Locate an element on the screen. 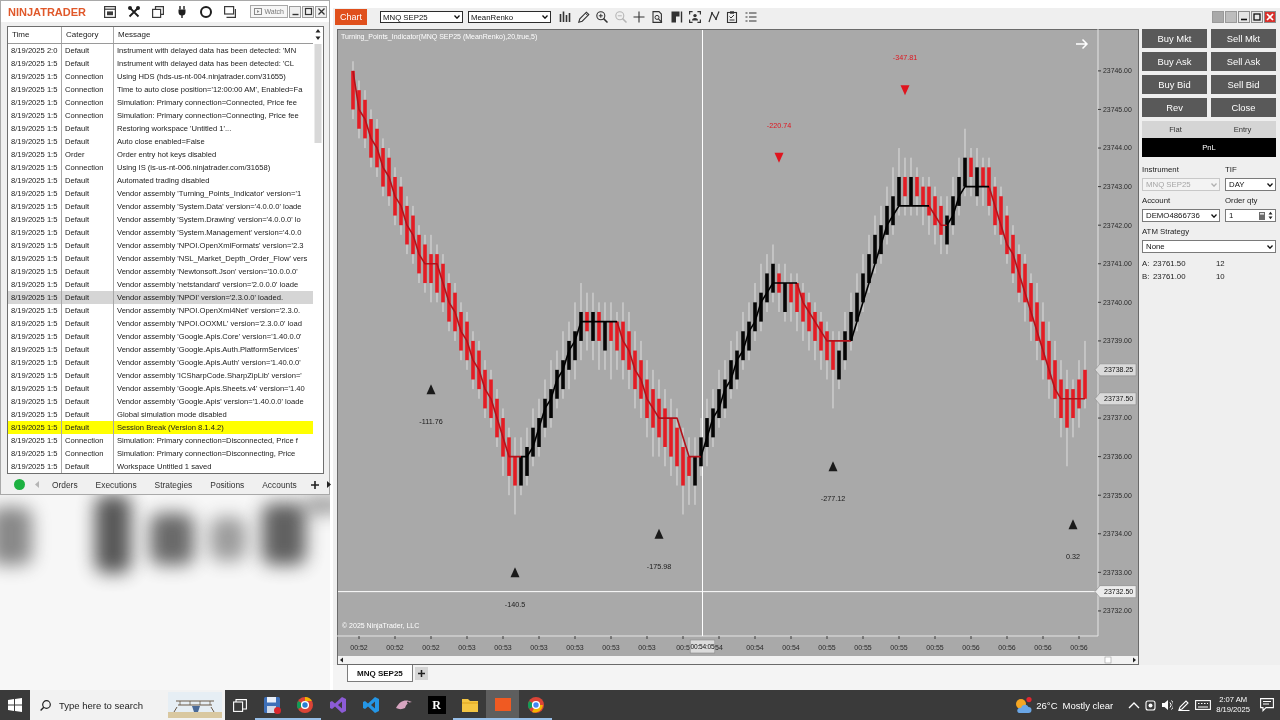 The image size is (1280, 720). scroll-right-icon is located at coordinates (328, 484).